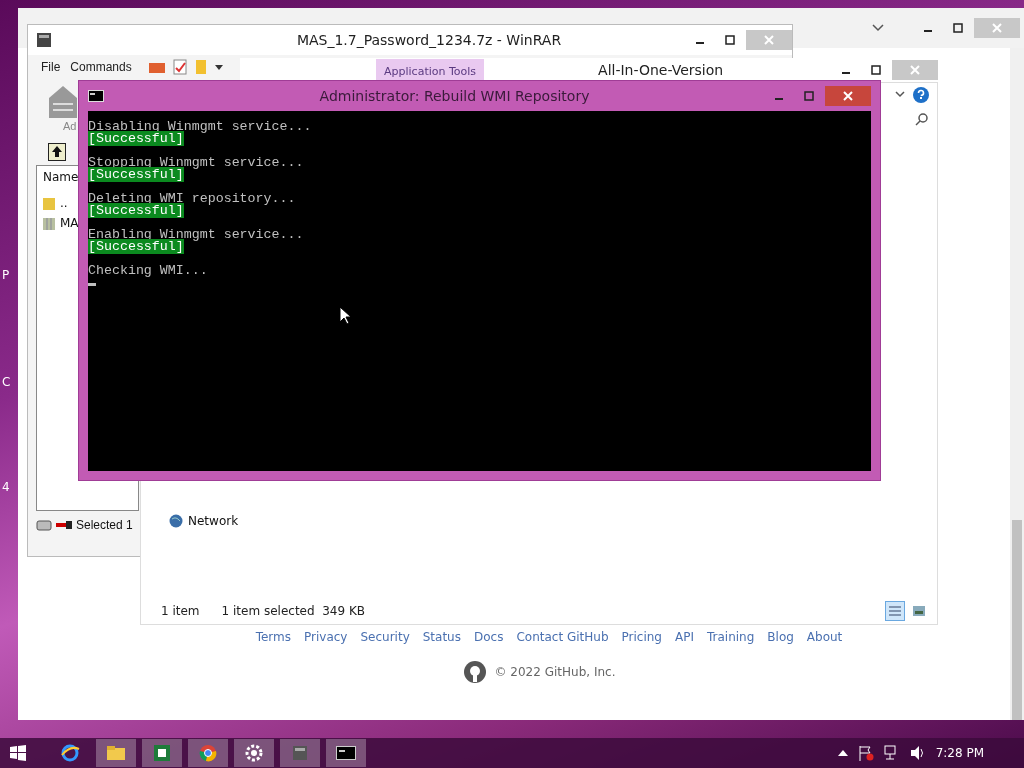  What do you see at coordinates (385, 637) in the screenshot?
I see `footer-link: Security` at bounding box center [385, 637].